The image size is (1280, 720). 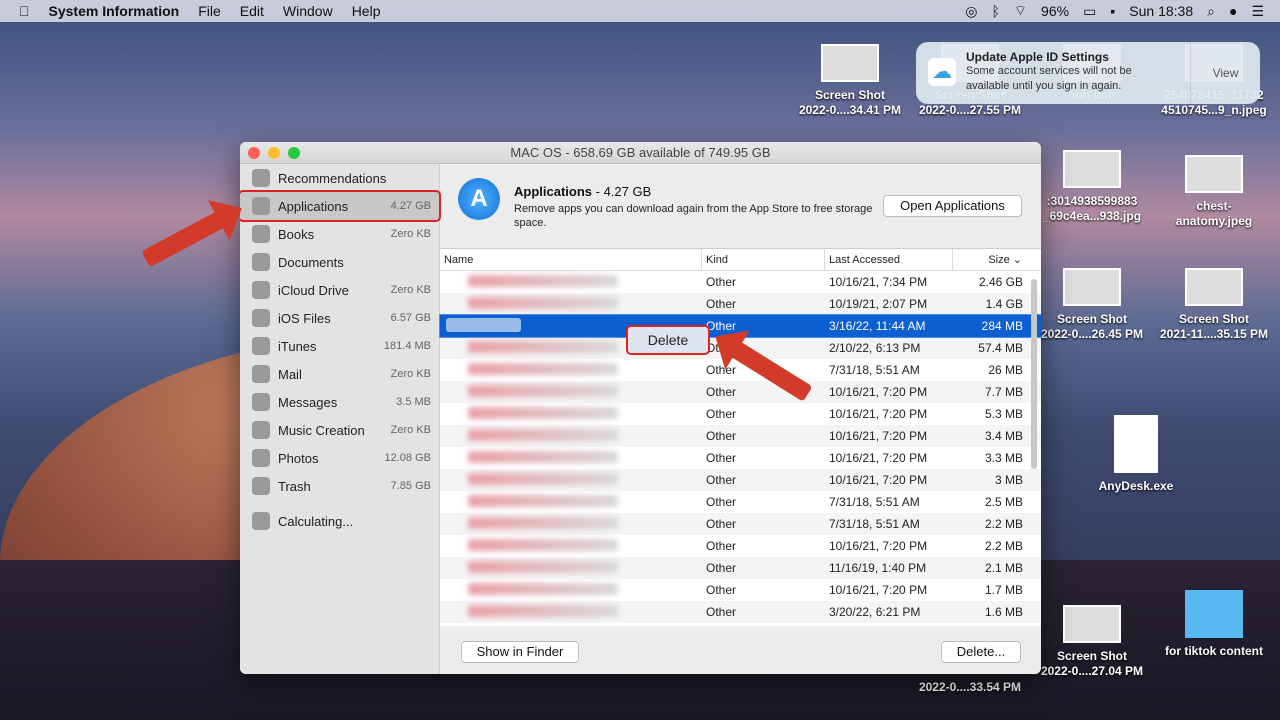 I want to click on sidebar-item-recommendations: Recommendations, so click(x=339, y=178).